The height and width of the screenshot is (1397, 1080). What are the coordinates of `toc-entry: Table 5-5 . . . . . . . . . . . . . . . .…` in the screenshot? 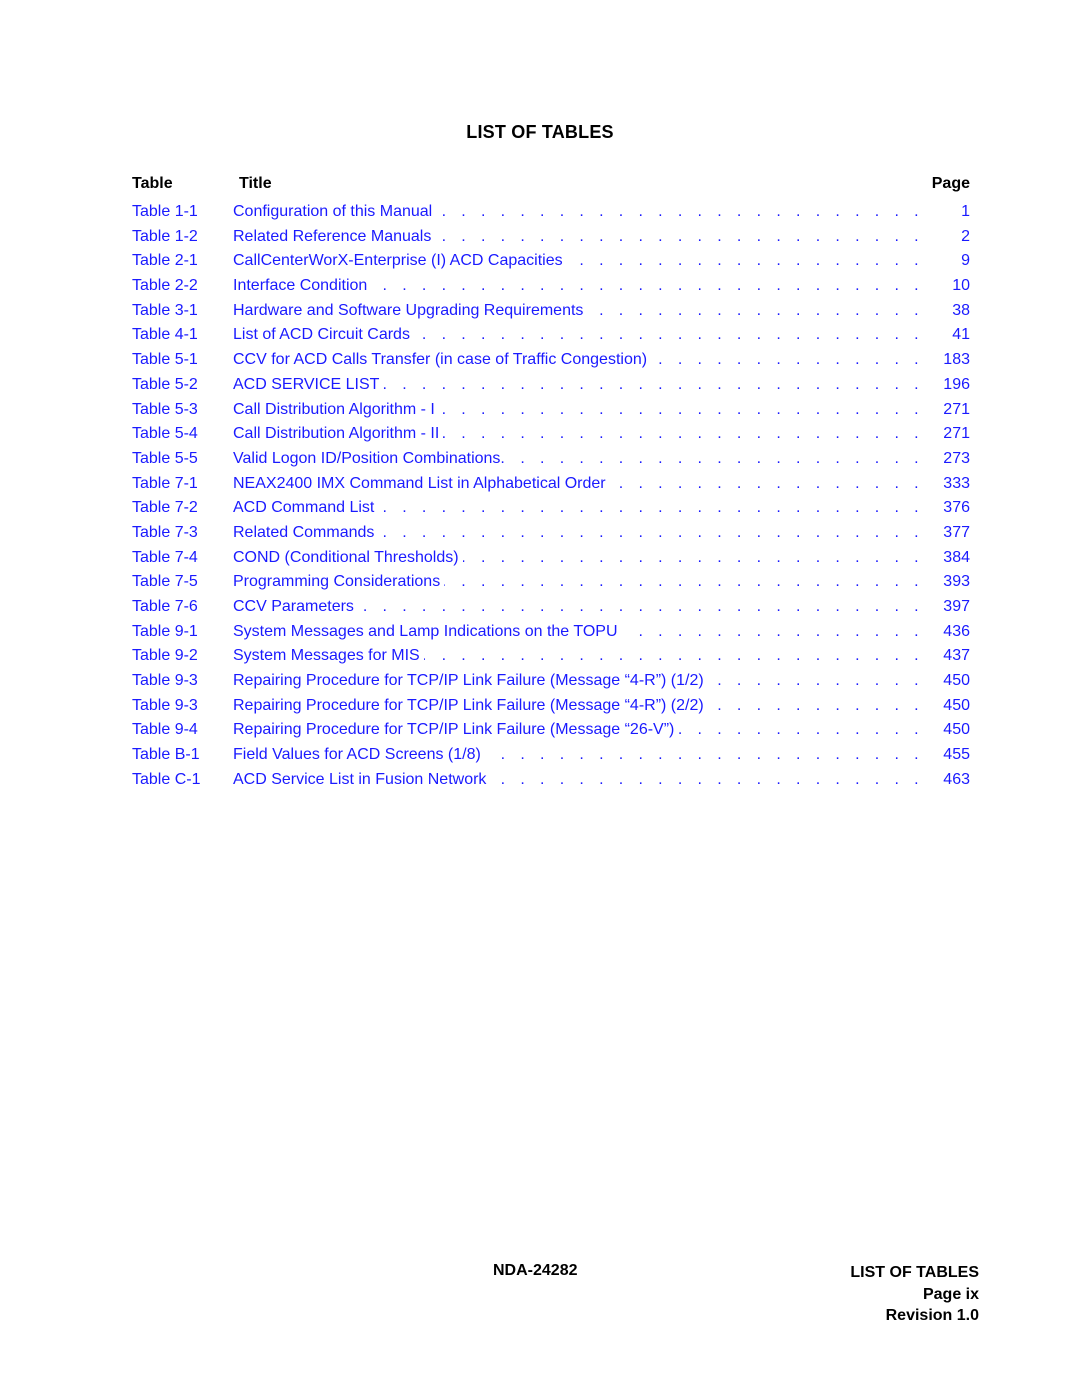 It's located at (551, 459).